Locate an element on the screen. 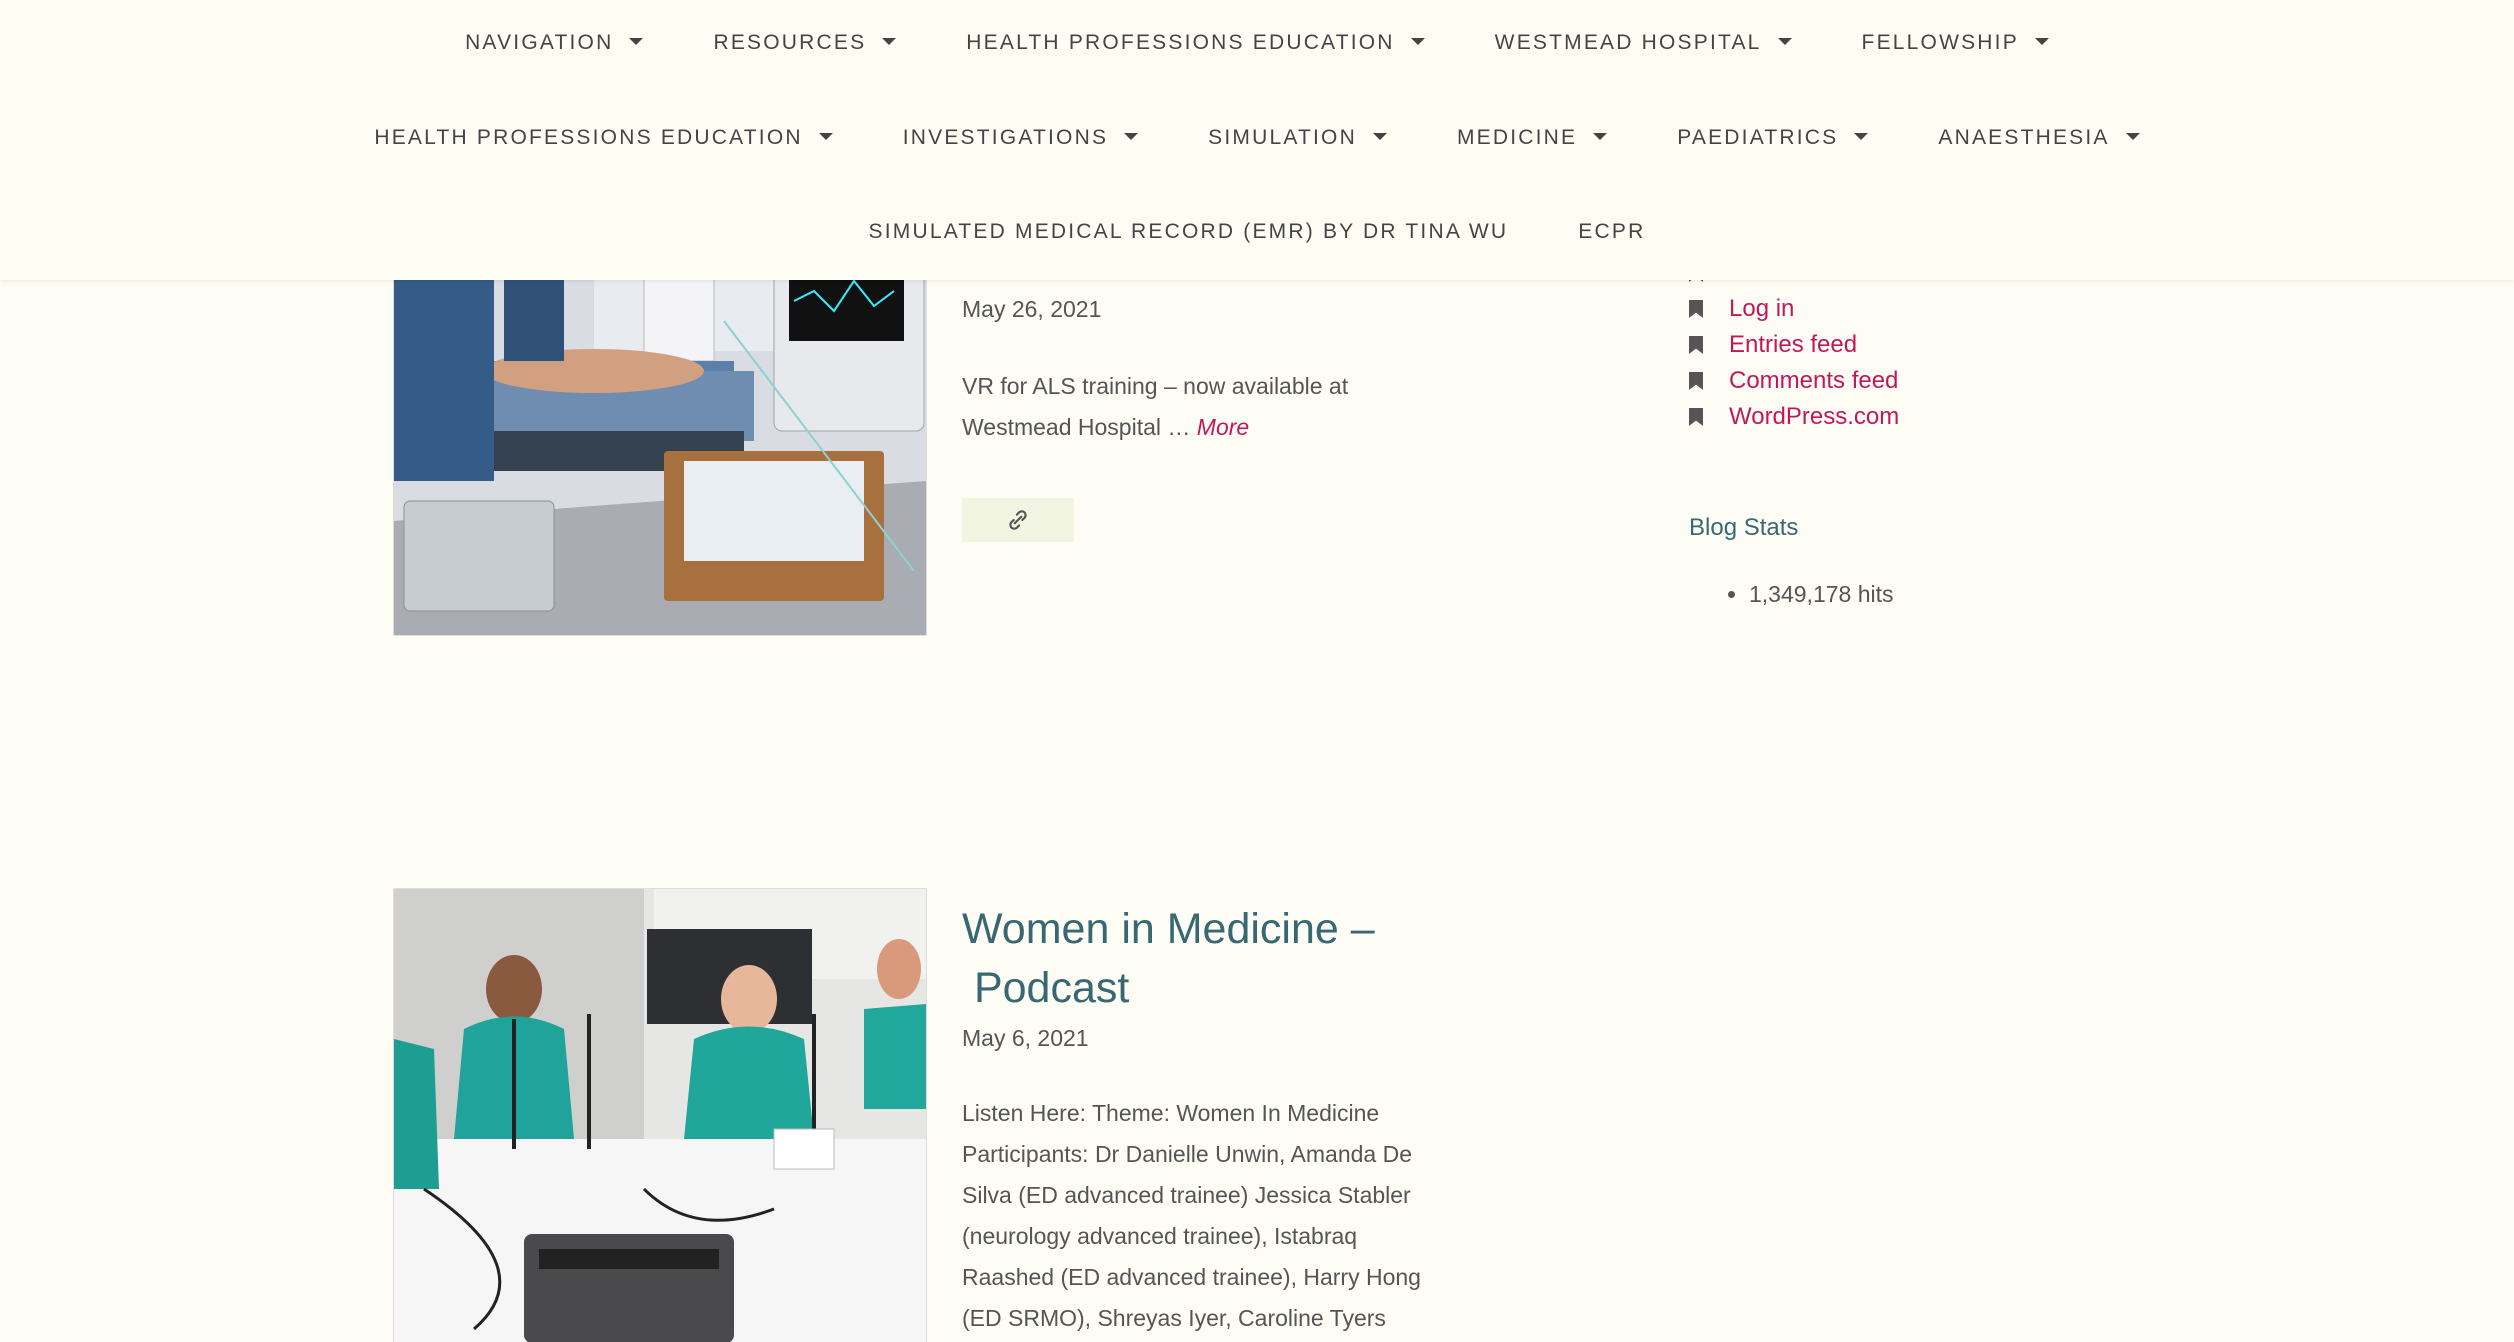 The image size is (2514, 1342). nav-item-resources: RESOURCES is located at coordinates (805, 43).